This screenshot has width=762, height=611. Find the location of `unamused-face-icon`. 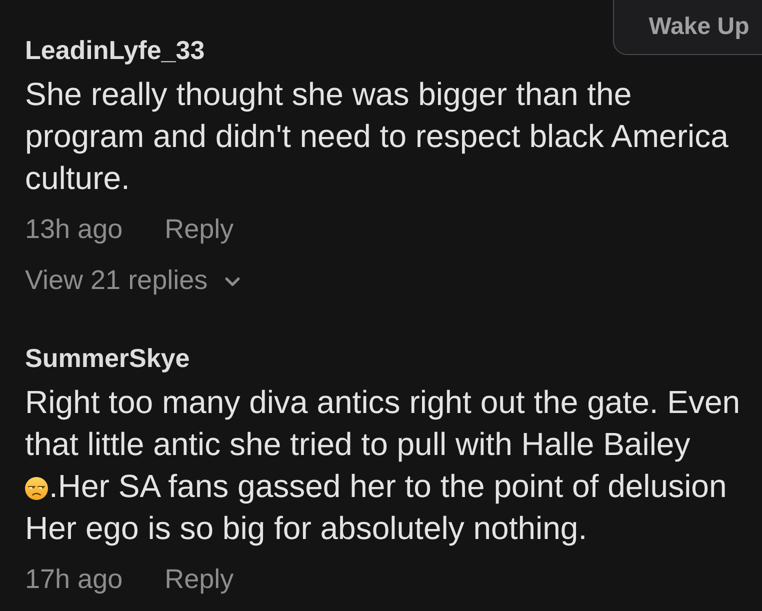

unamused-face-icon is located at coordinates (36, 488).